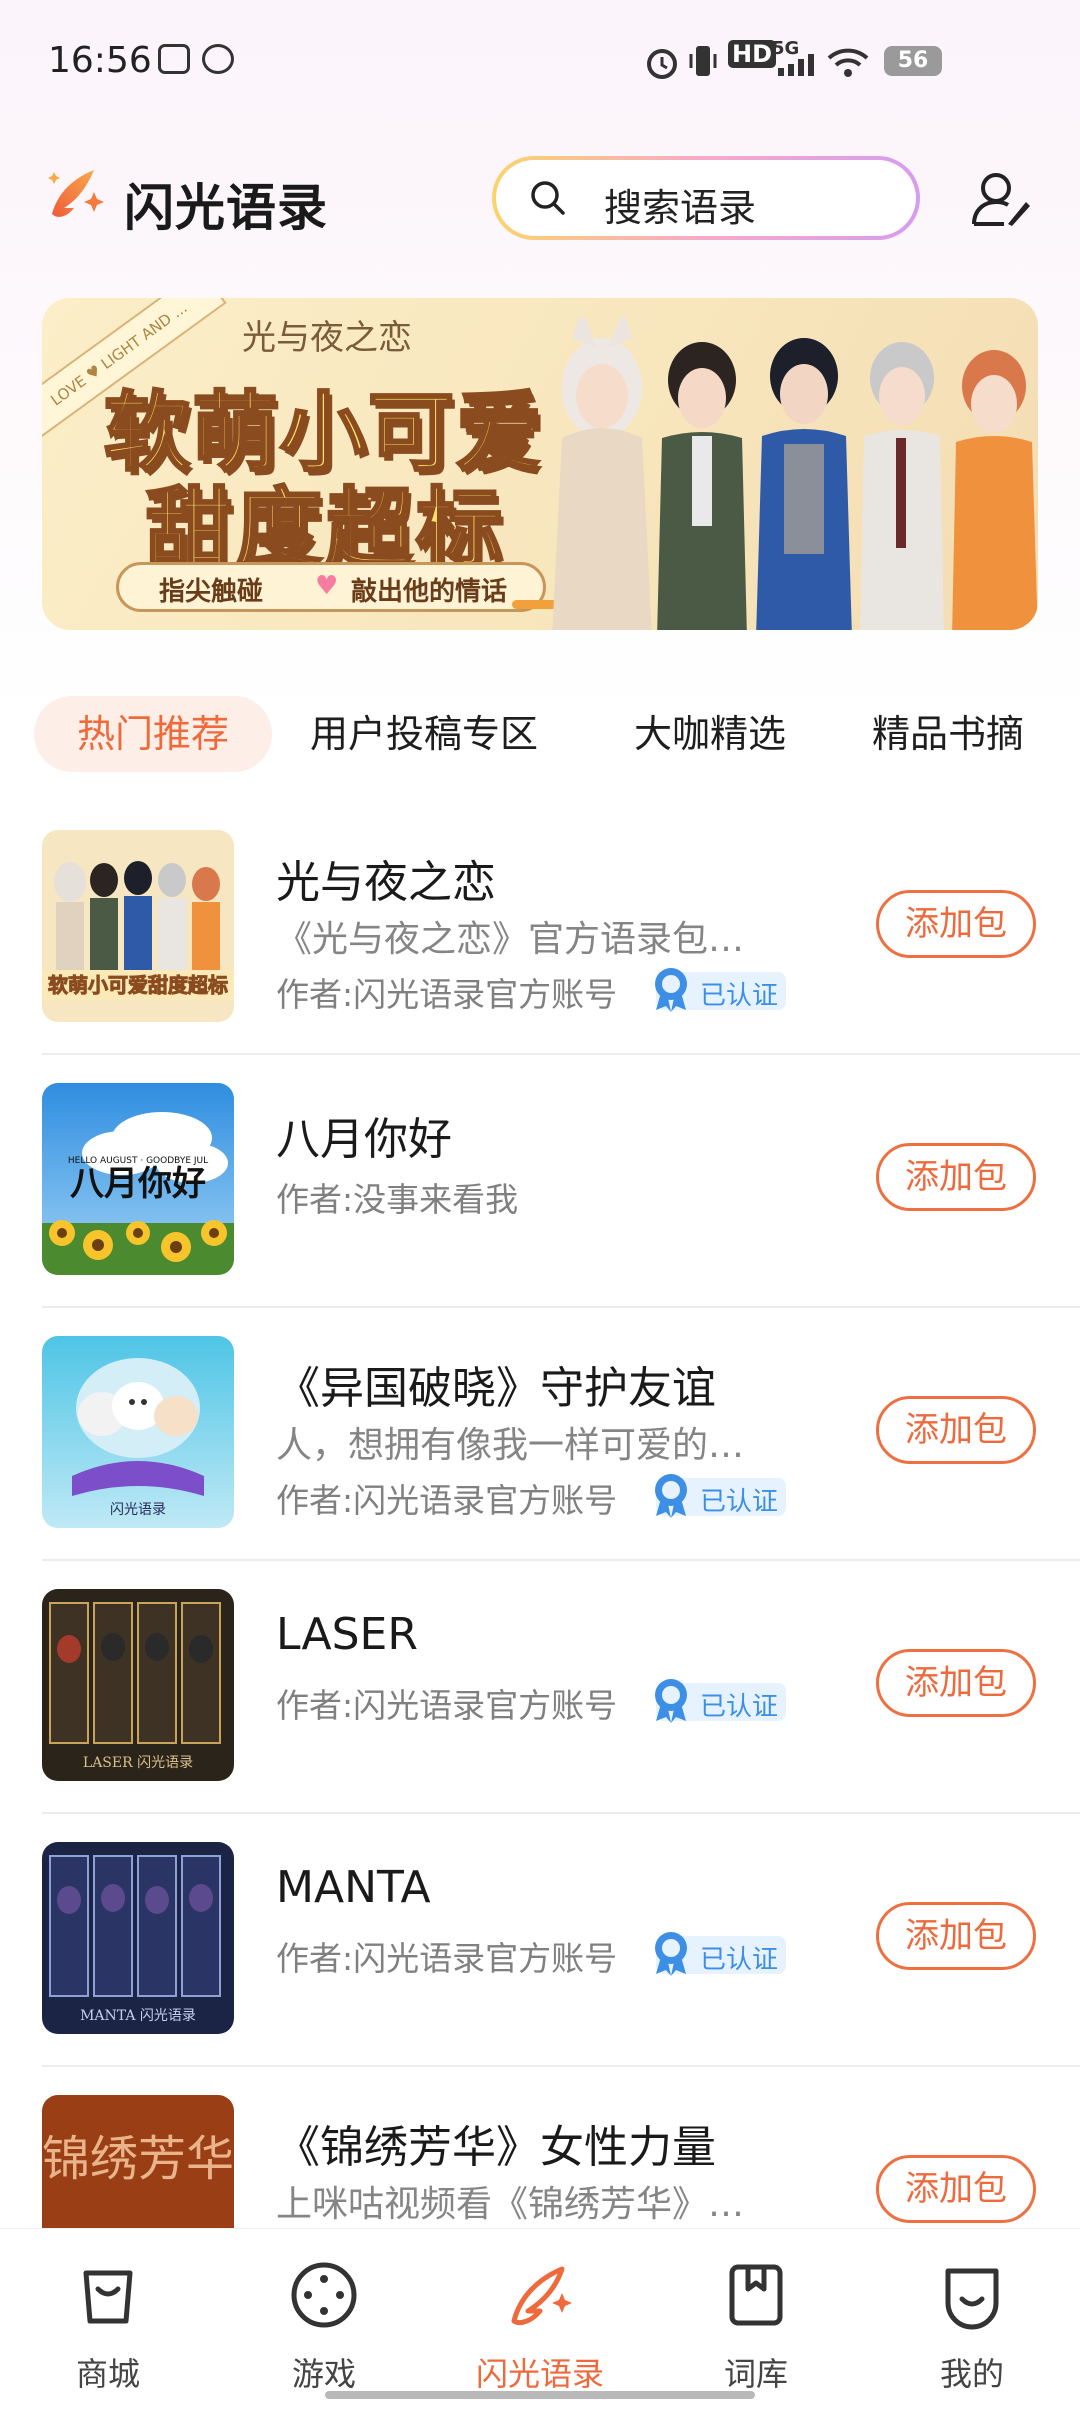 The width and height of the screenshot is (1080, 2409). What do you see at coordinates (108, 2326) in the screenshot?
I see `nav-mall: 商城` at bounding box center [108, 2326].